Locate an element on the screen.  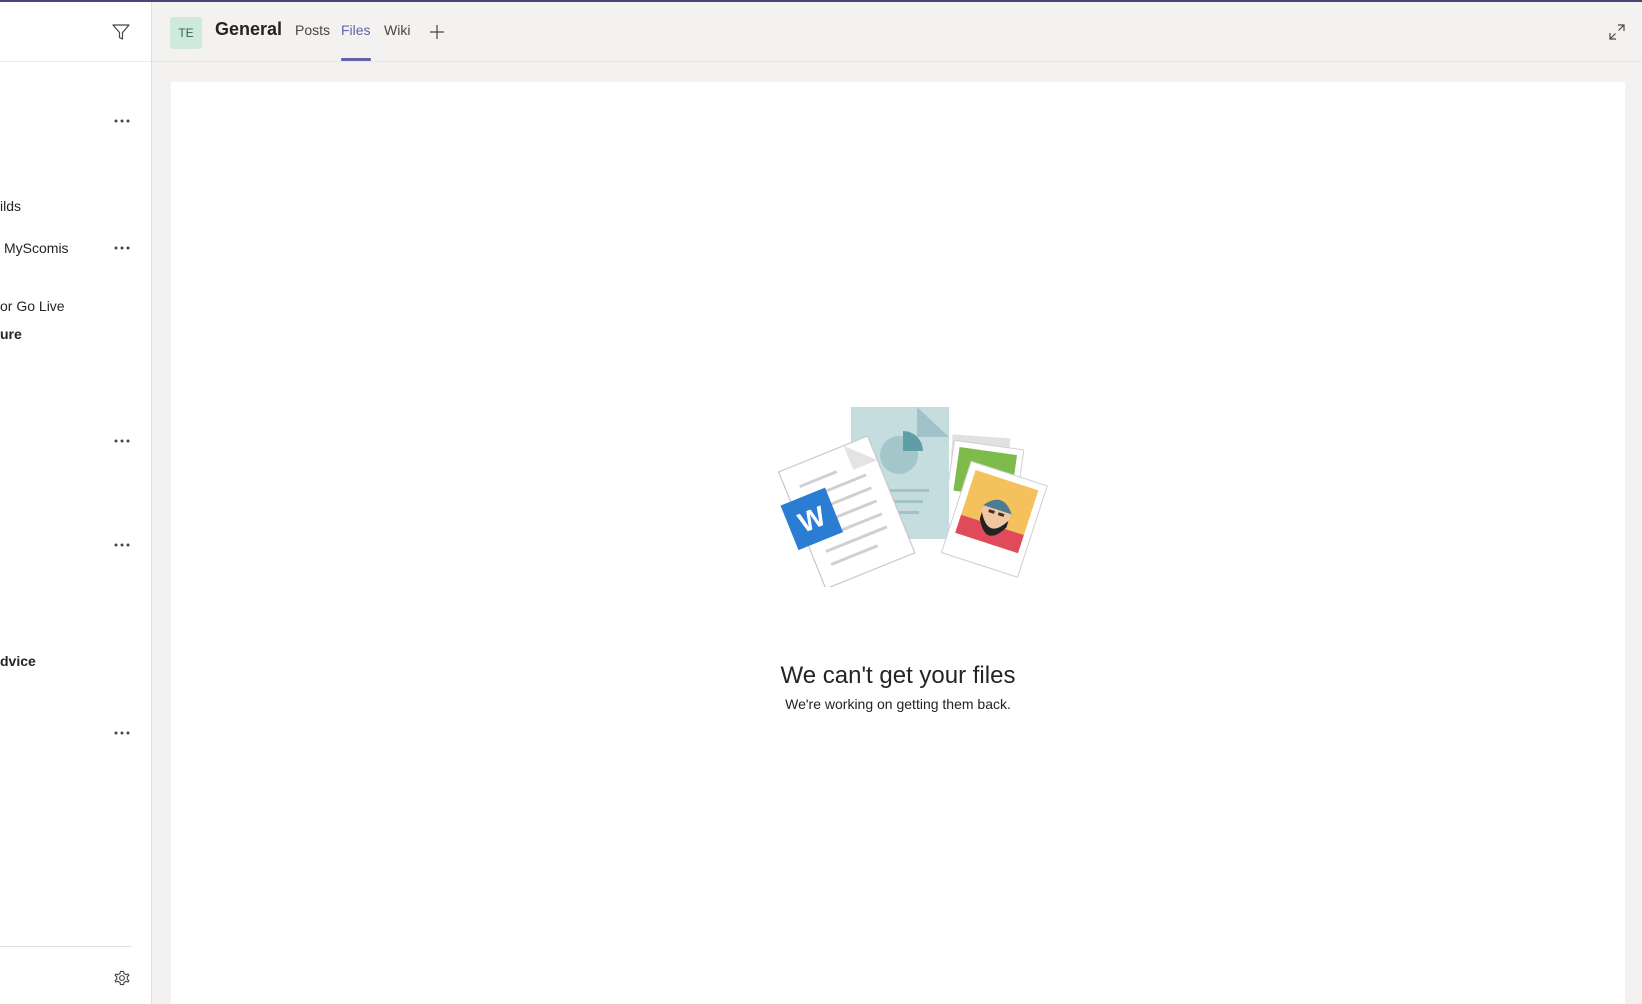
team-avatar: TE is located at coordinates (186, 33).